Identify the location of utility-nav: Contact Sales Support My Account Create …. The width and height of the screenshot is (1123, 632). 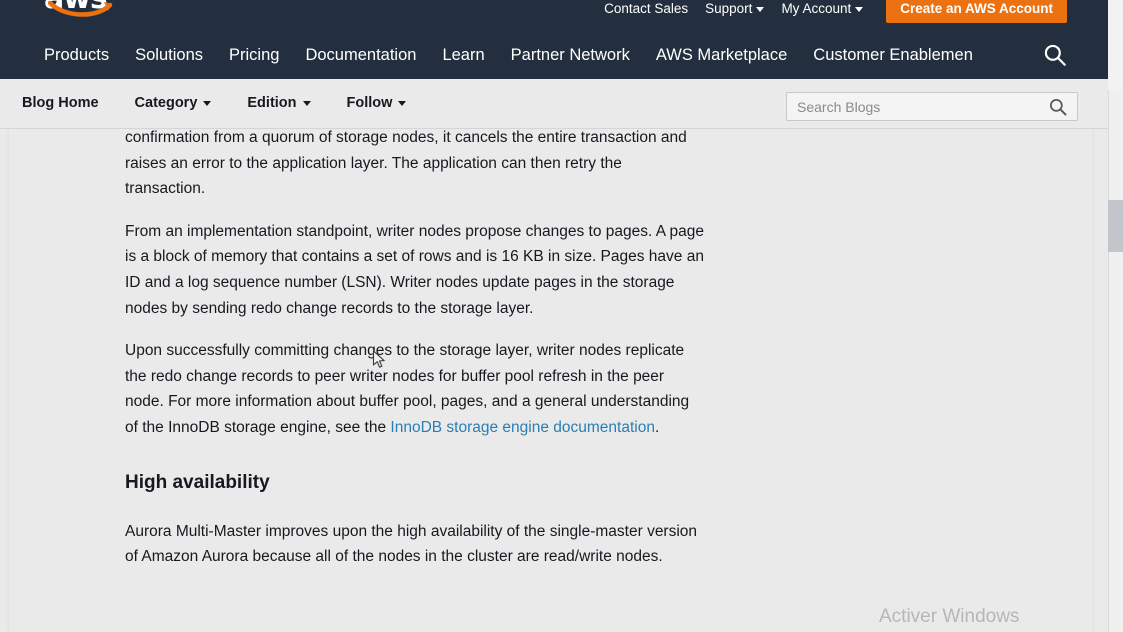
(835, 11).